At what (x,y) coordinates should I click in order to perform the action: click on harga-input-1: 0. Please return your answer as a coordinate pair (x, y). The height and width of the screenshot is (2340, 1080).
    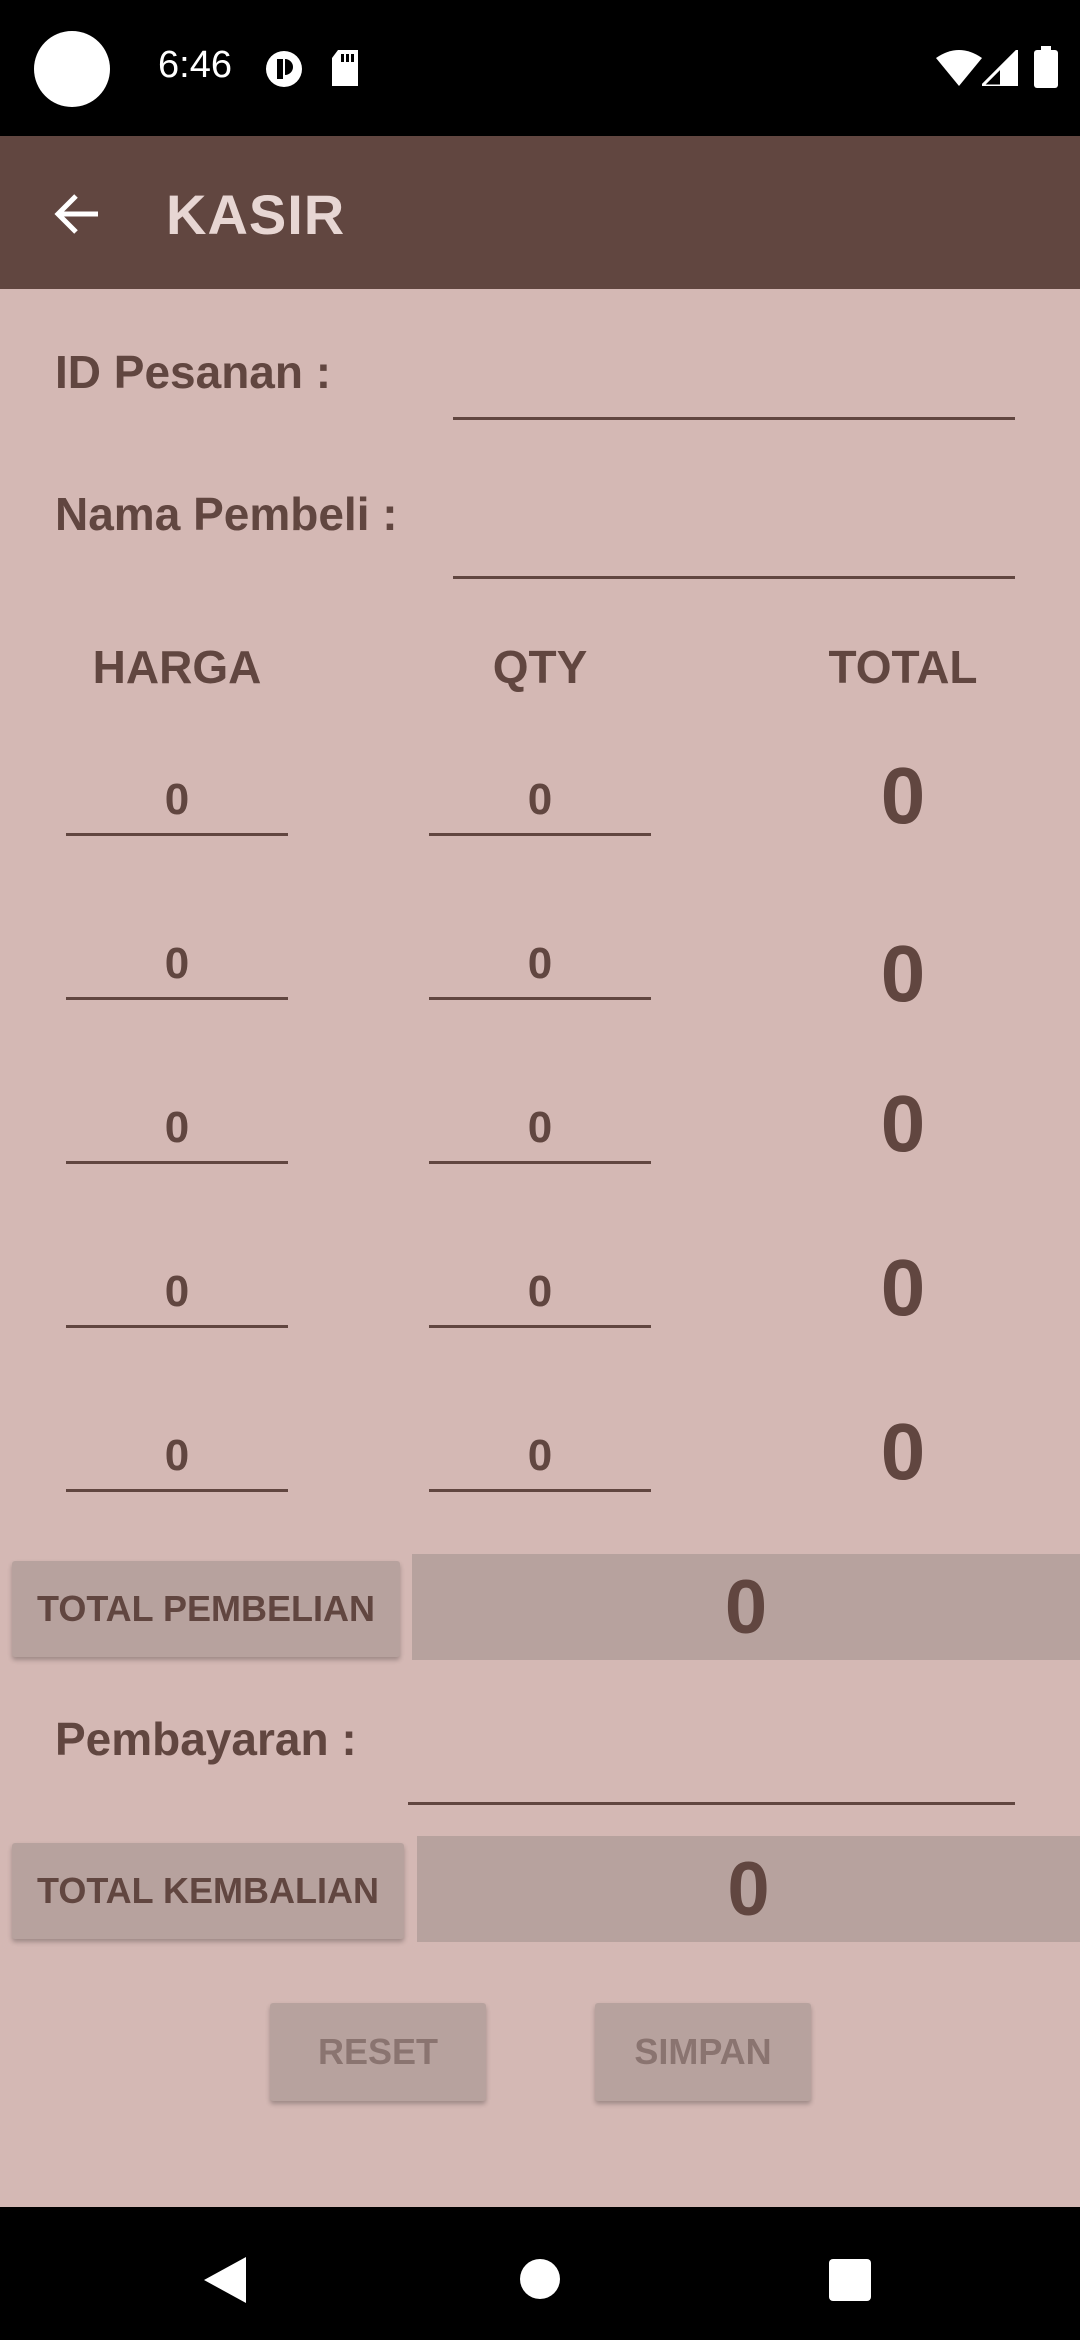
    Looking at the image, I should click on (177, 800).